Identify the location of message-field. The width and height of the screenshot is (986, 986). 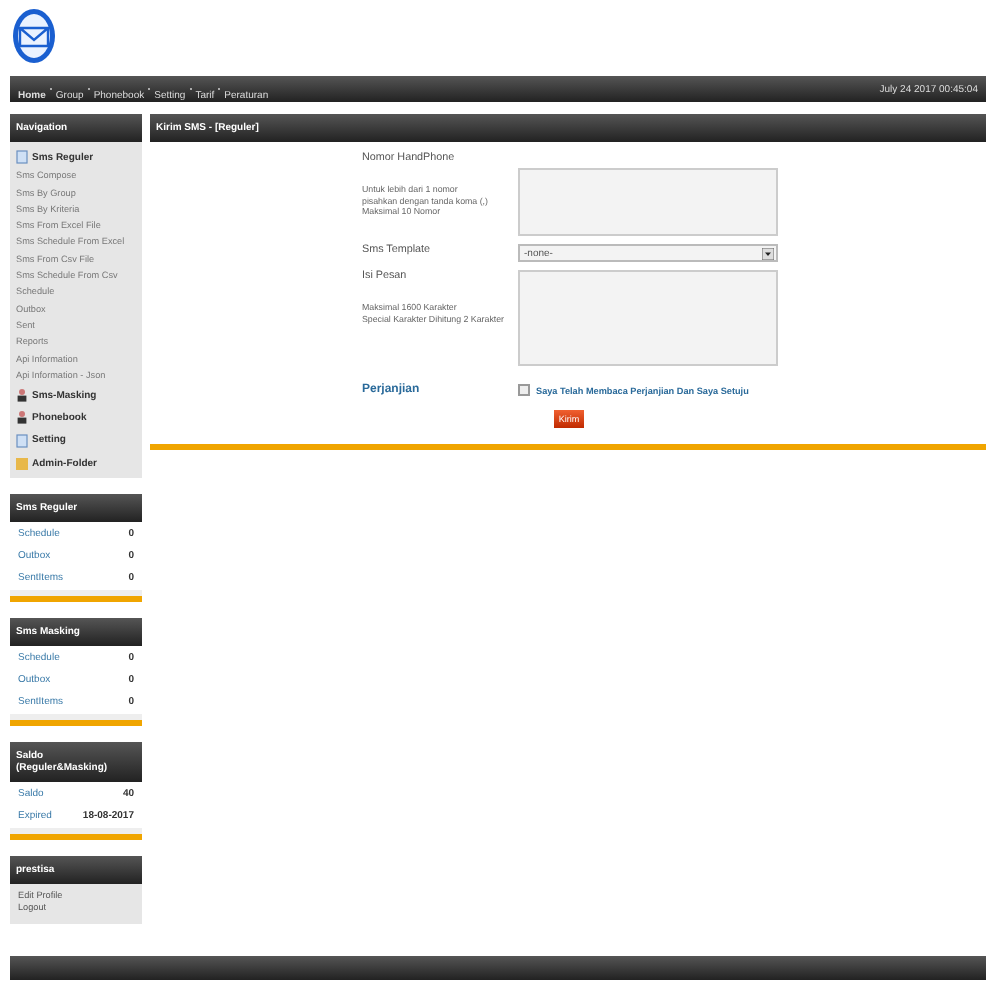
(648, 318).